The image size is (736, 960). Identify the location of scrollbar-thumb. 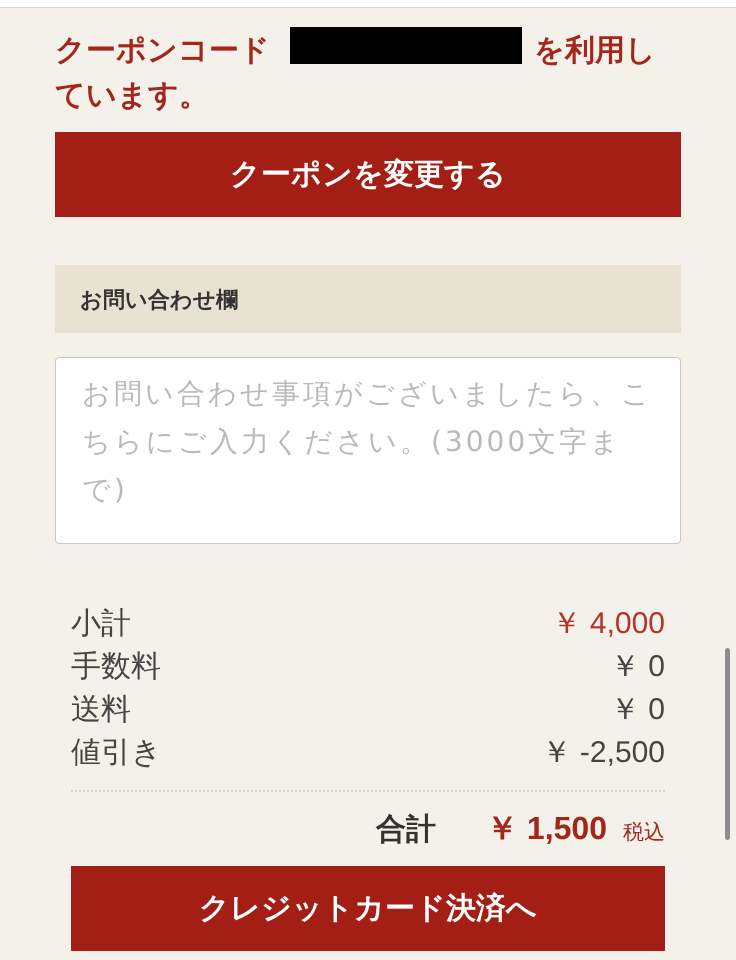
(727, 744).